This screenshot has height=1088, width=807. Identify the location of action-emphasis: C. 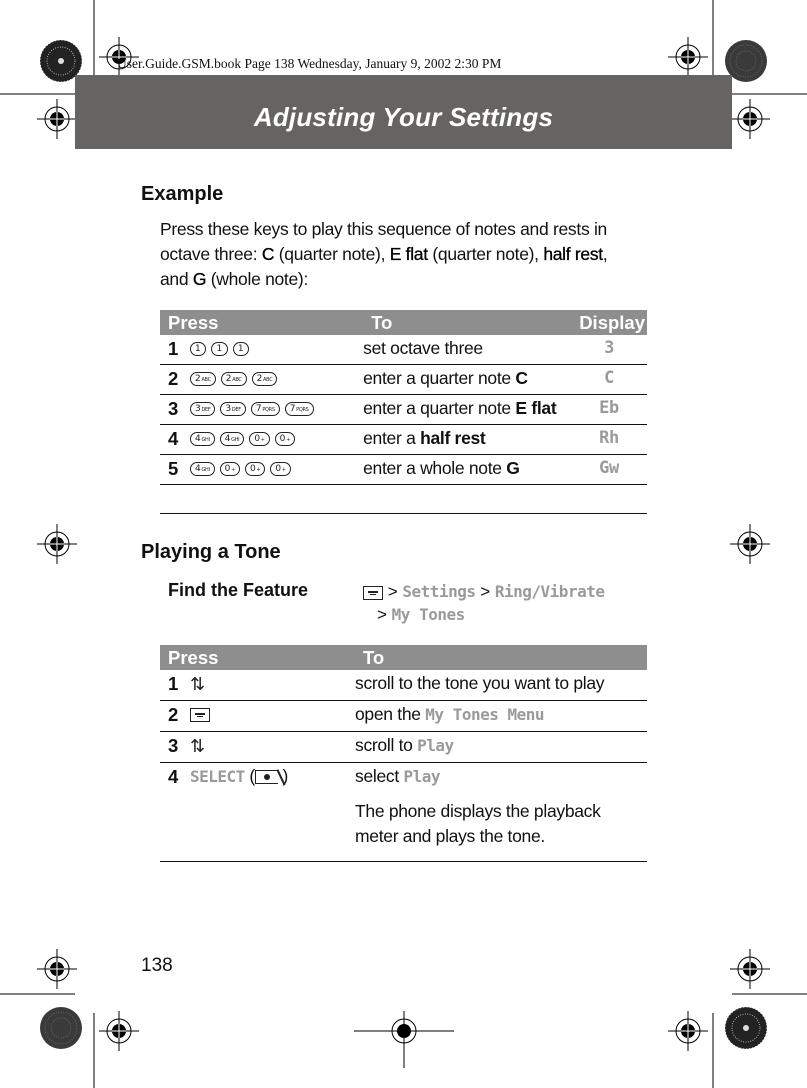
(521, 378).